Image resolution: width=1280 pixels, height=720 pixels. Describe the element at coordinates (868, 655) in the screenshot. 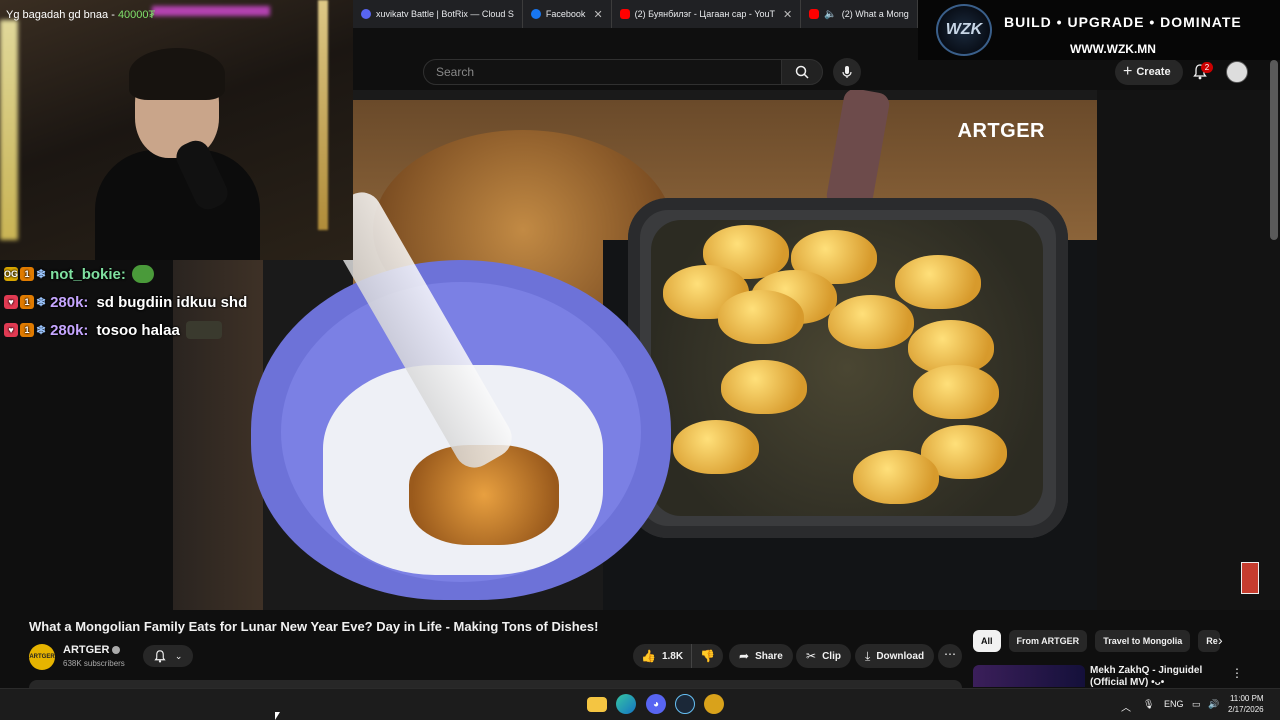

I see `download-icon: ⤓` at that location.